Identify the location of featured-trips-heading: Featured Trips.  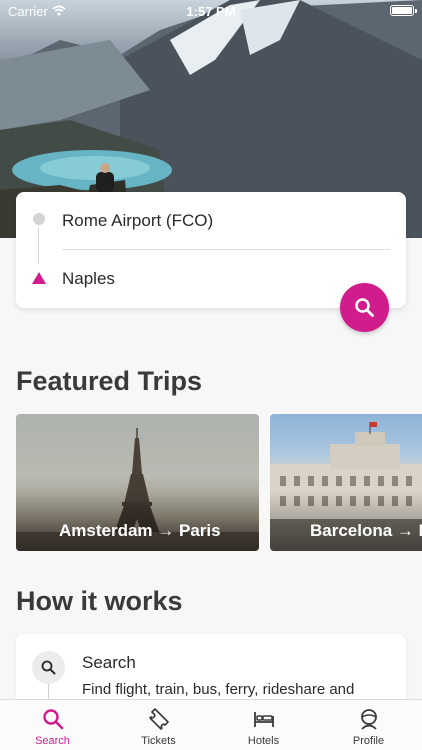
(109, 381).